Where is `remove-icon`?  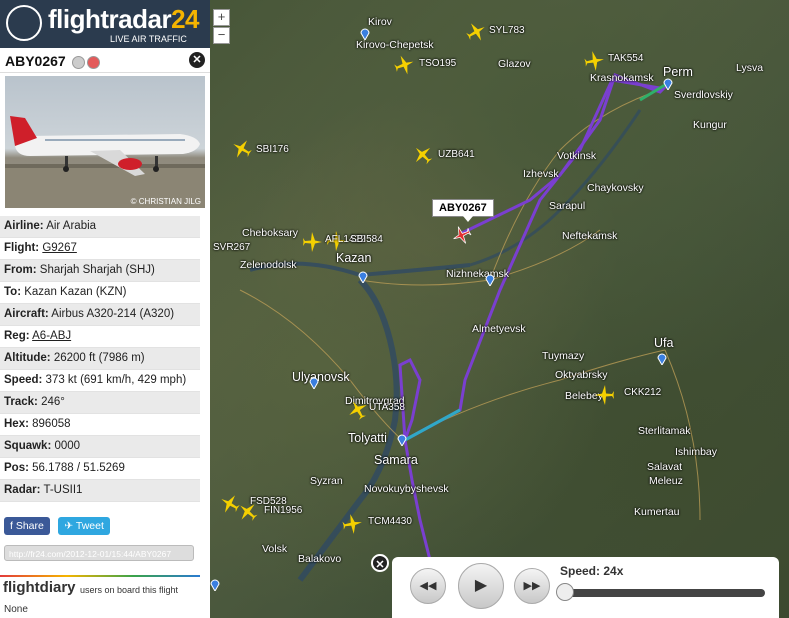 remove-icon is located at coordinates (93, 62).